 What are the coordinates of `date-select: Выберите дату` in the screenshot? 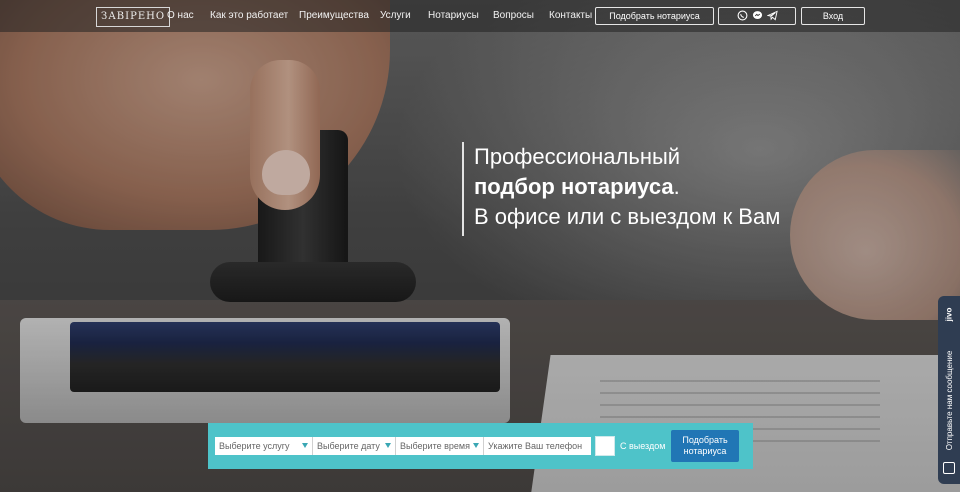 It's located at (354, 446).